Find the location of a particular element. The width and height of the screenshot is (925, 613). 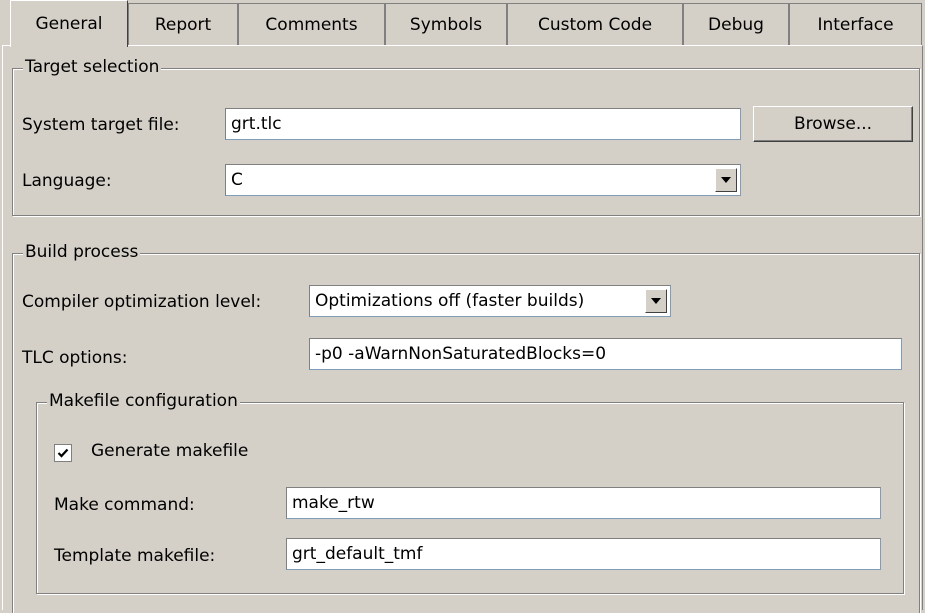

tab-debug-label: Debug is located at coordinates (736, 24).